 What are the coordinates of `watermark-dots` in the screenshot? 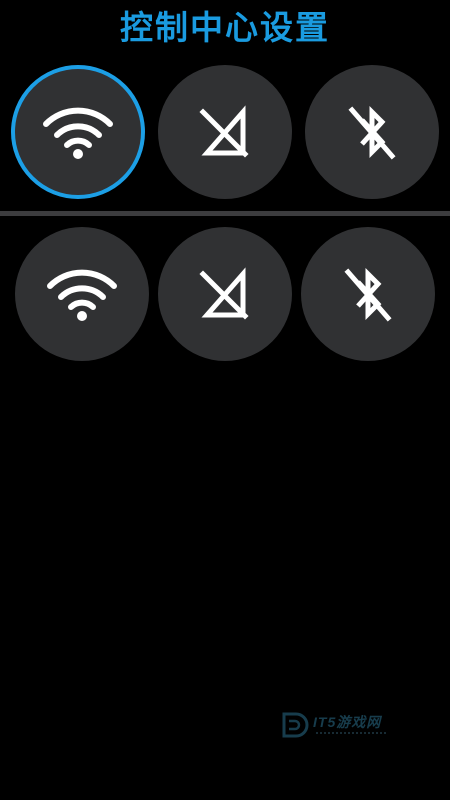 It's located at (351, 734).